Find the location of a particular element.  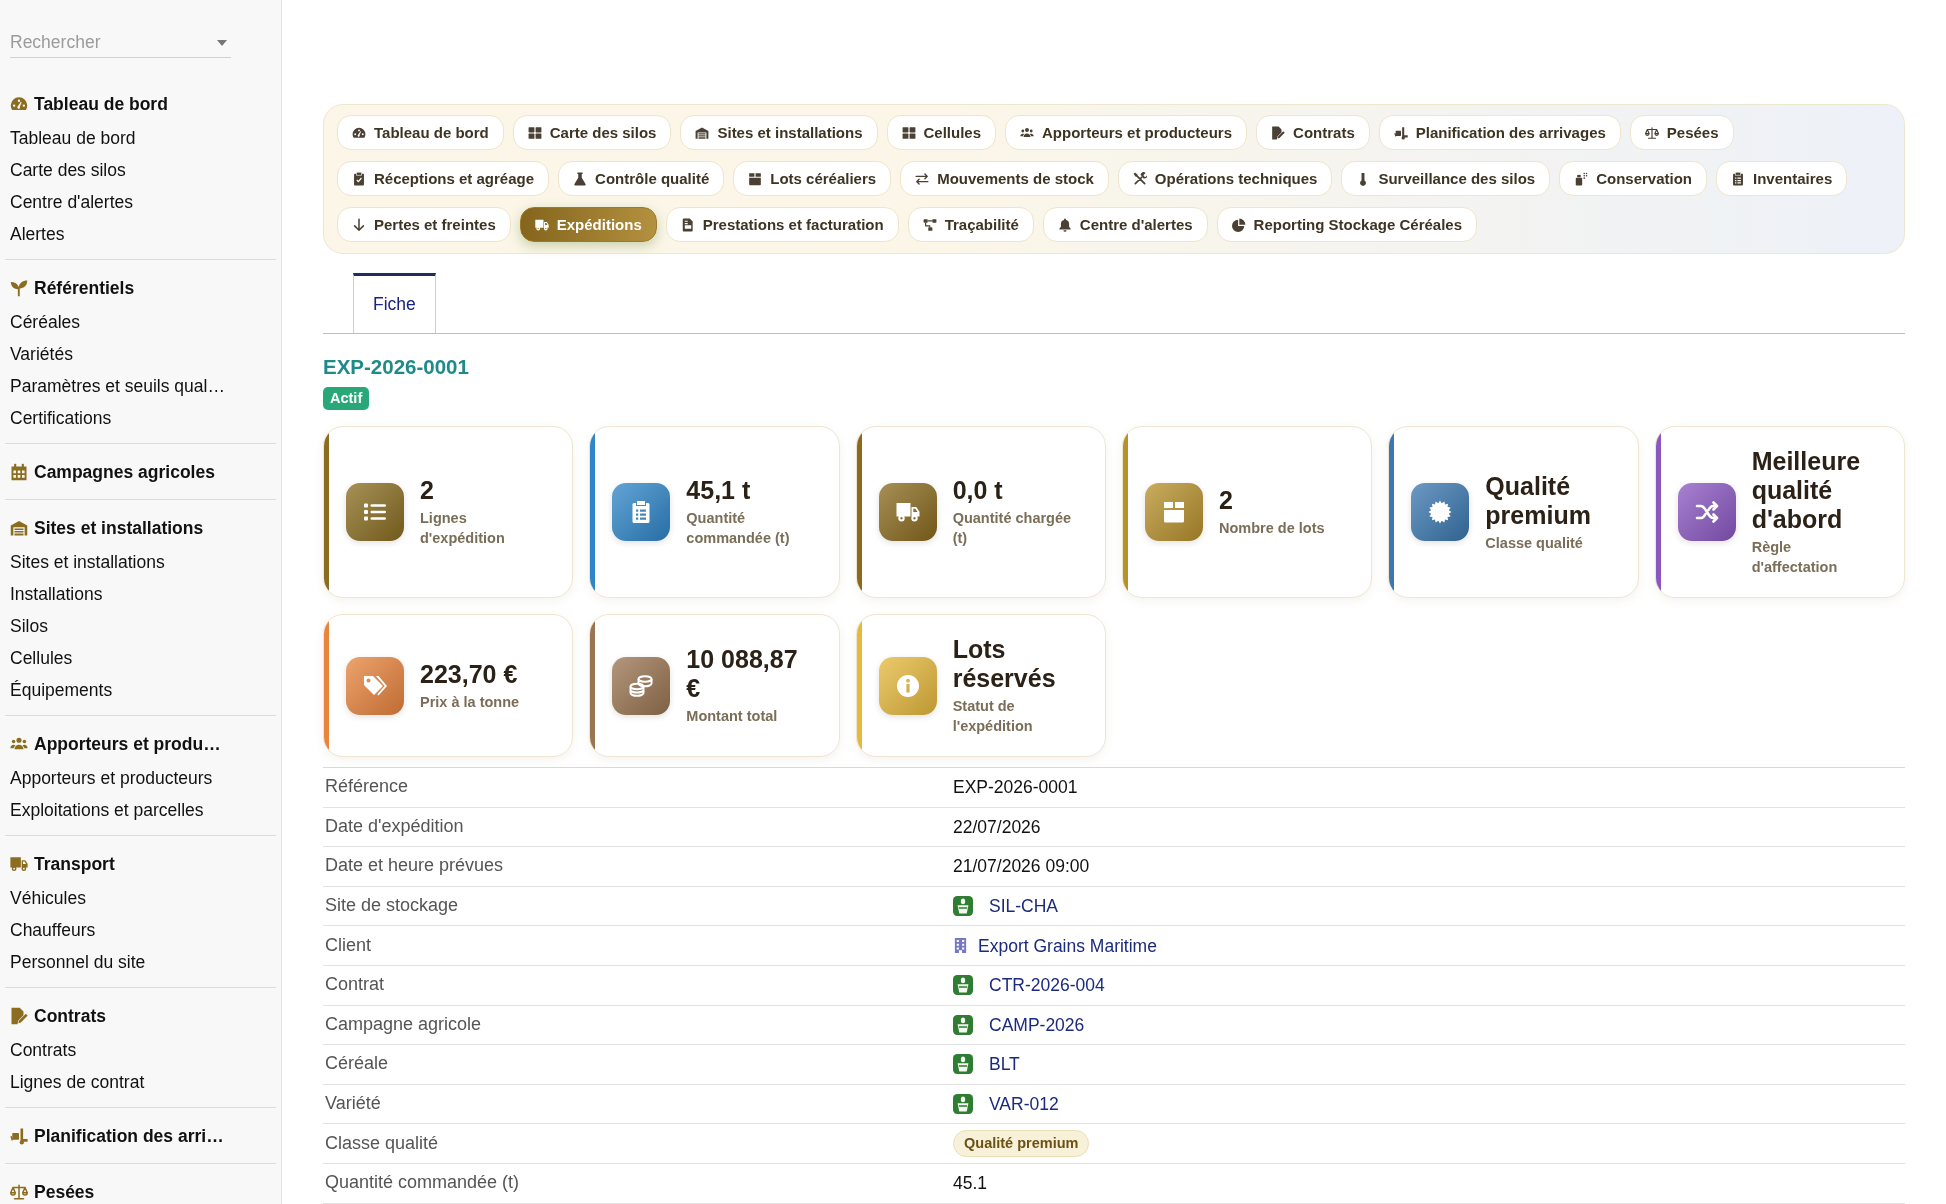

stat-value: 10 088,87 € is located at coordinates (742, 674).